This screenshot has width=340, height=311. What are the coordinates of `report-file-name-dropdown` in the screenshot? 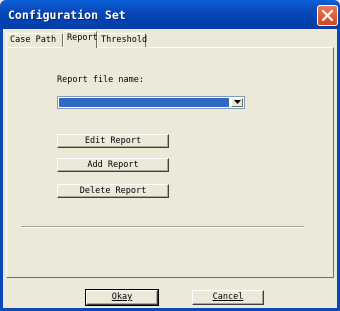 It's located at (151, 102).